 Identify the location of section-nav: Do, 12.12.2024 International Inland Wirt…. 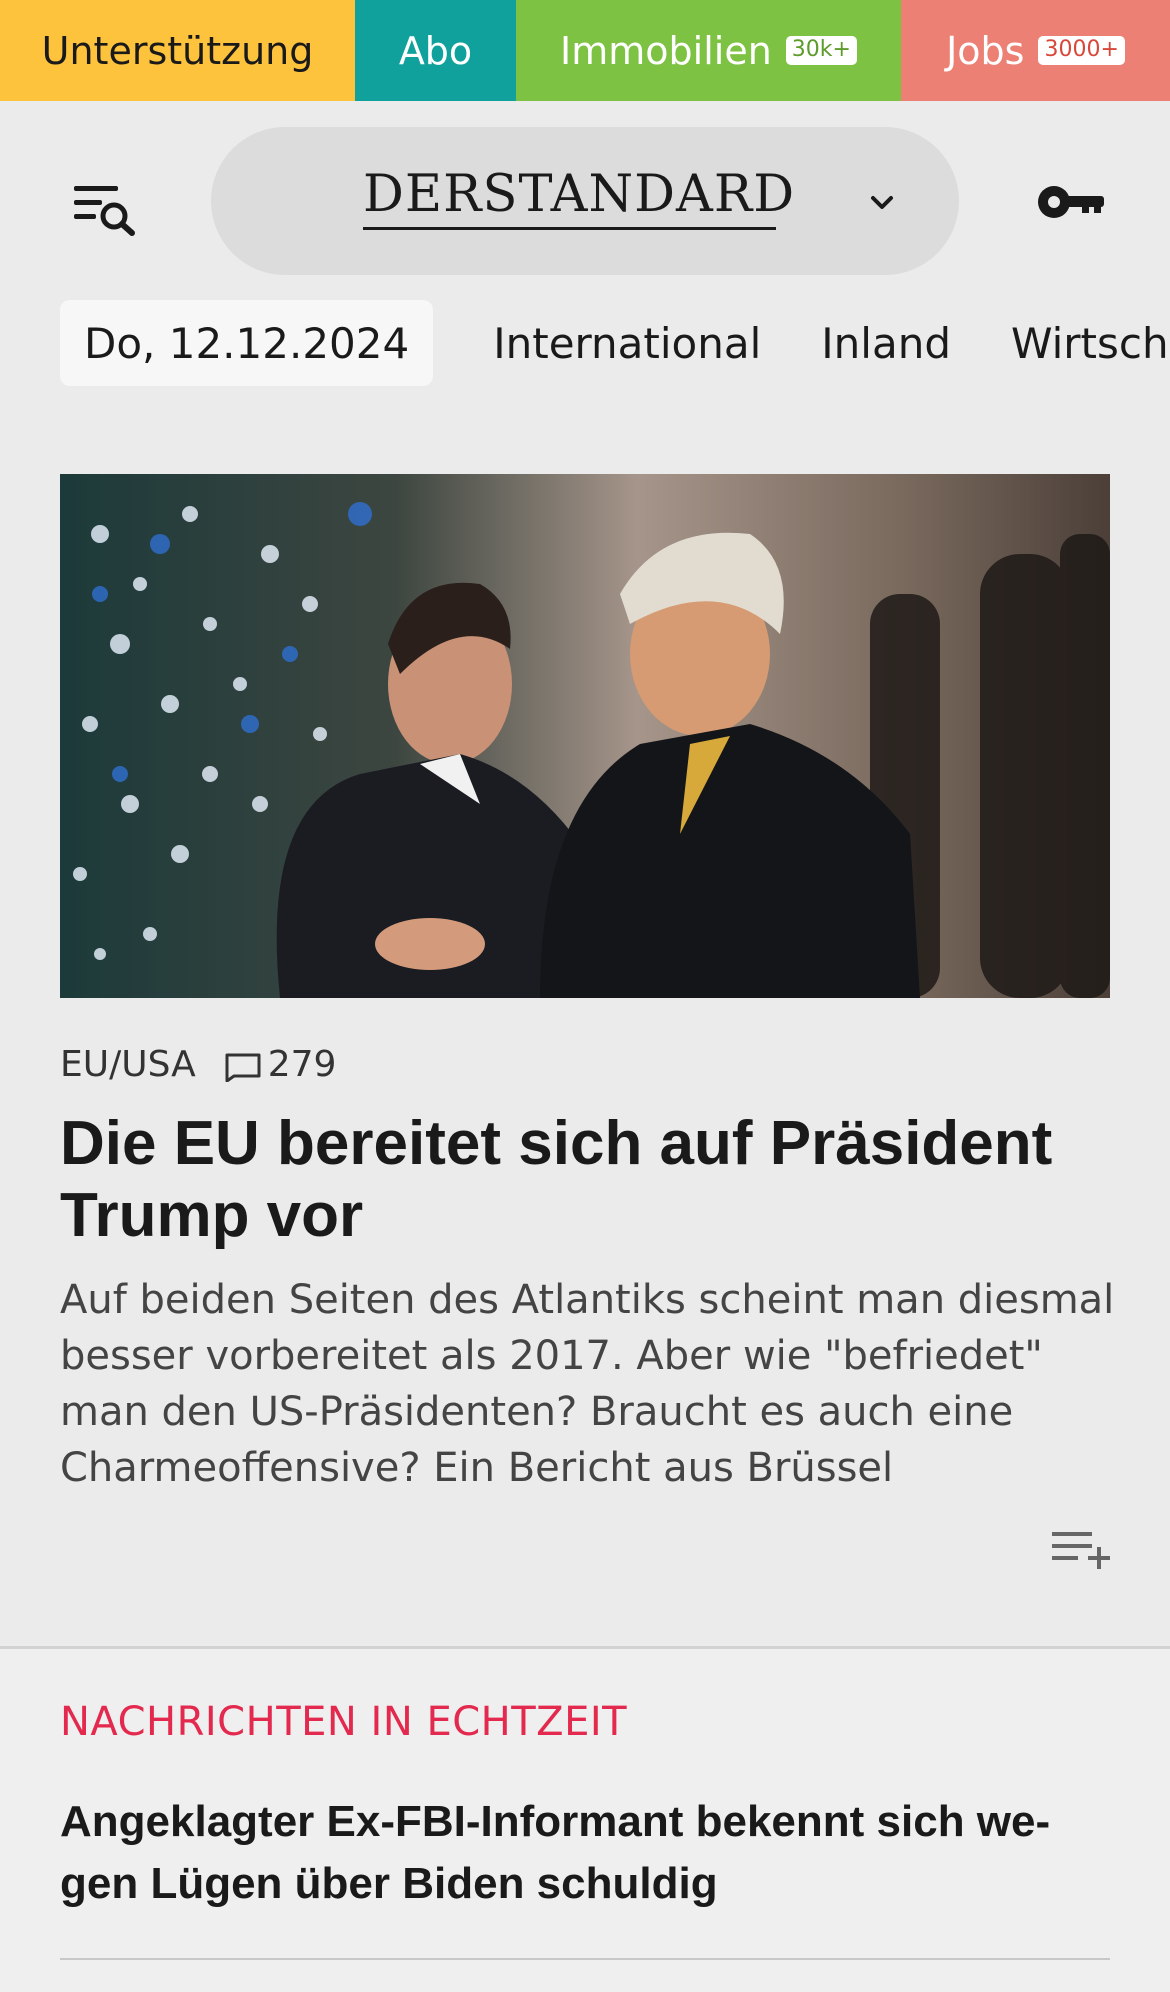
(585, 343).